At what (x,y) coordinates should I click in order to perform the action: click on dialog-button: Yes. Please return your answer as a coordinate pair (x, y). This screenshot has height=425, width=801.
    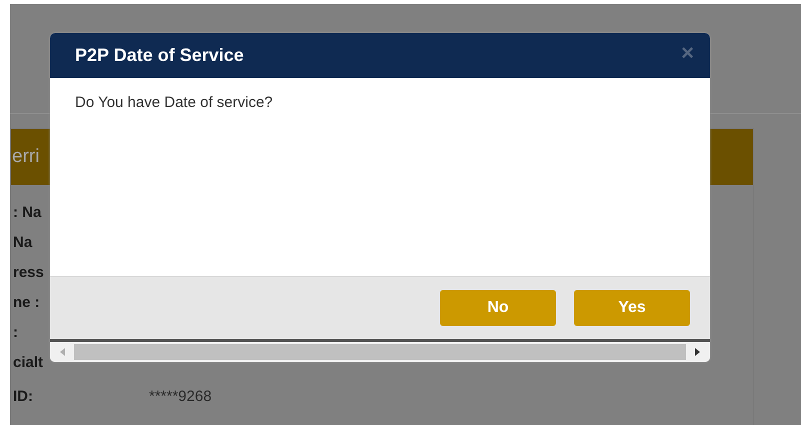
    Looking at the image, I should click on (632, 308).